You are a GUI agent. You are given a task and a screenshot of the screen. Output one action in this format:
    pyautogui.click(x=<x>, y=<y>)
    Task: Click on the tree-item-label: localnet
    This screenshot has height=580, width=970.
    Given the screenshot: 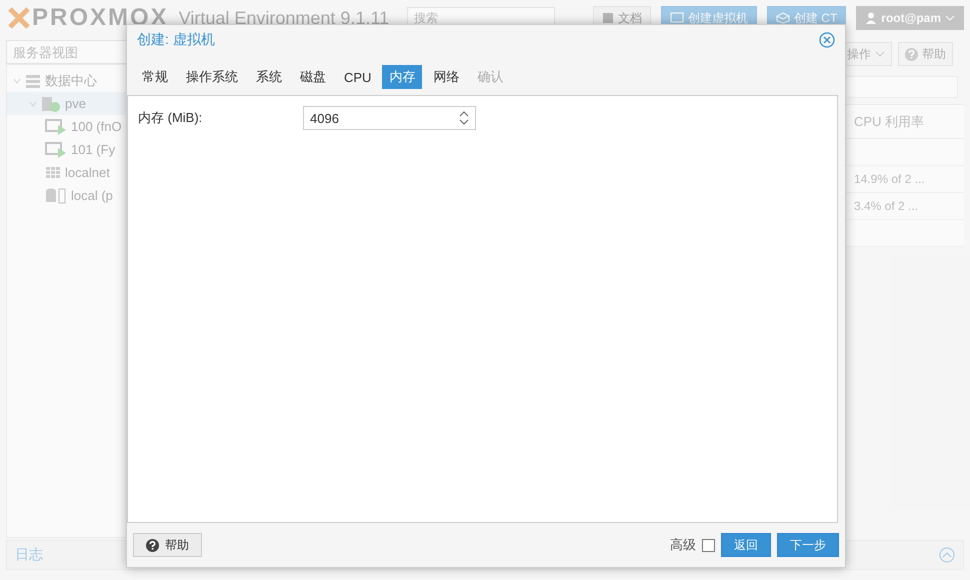 What is the action you would take?
    pyautogui.click(x=87, y=172)
    